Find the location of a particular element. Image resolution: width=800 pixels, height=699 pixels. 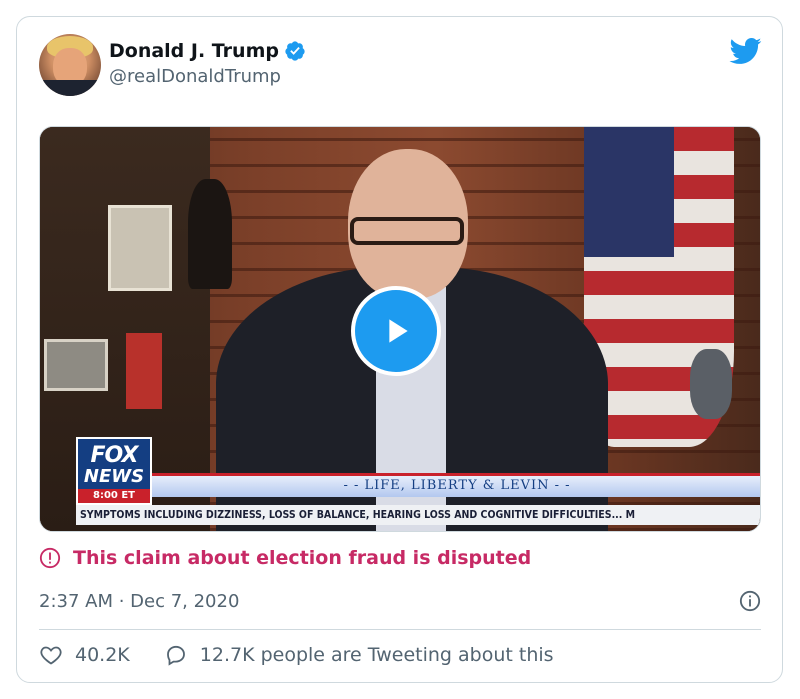

video-photo is located at coordinates (76, 365).